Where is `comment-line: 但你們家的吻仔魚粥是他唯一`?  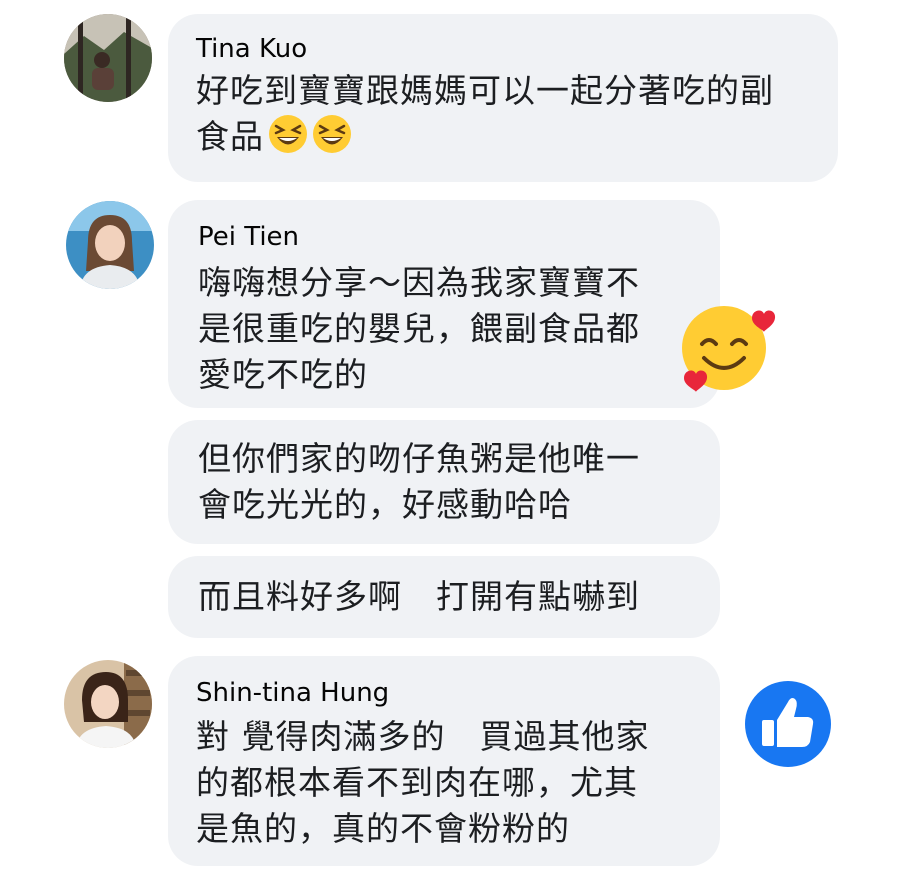 comment-line: 但你們家的吻仔魚粥是他唯一 is located at coordinates (419, 458).